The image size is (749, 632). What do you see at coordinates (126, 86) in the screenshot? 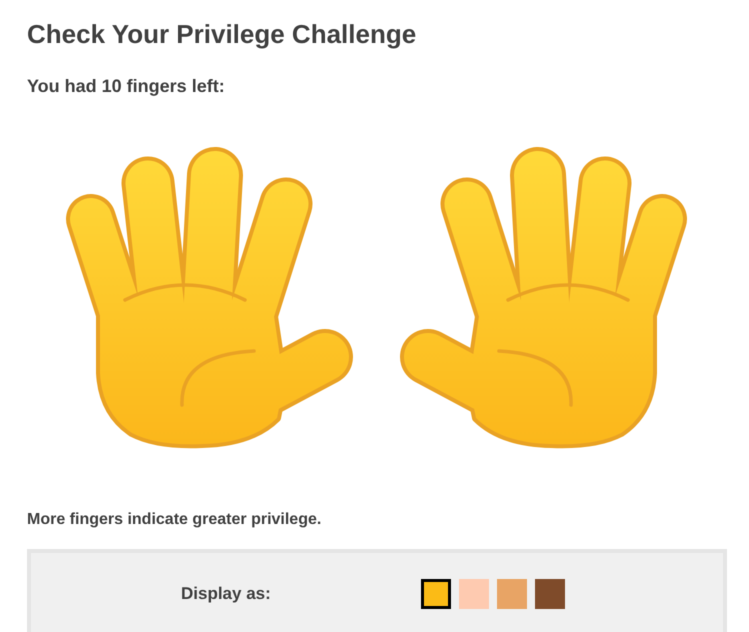
I see `finger-count-heading: You had 10 fingers left:` at bounding box center [126, 86].